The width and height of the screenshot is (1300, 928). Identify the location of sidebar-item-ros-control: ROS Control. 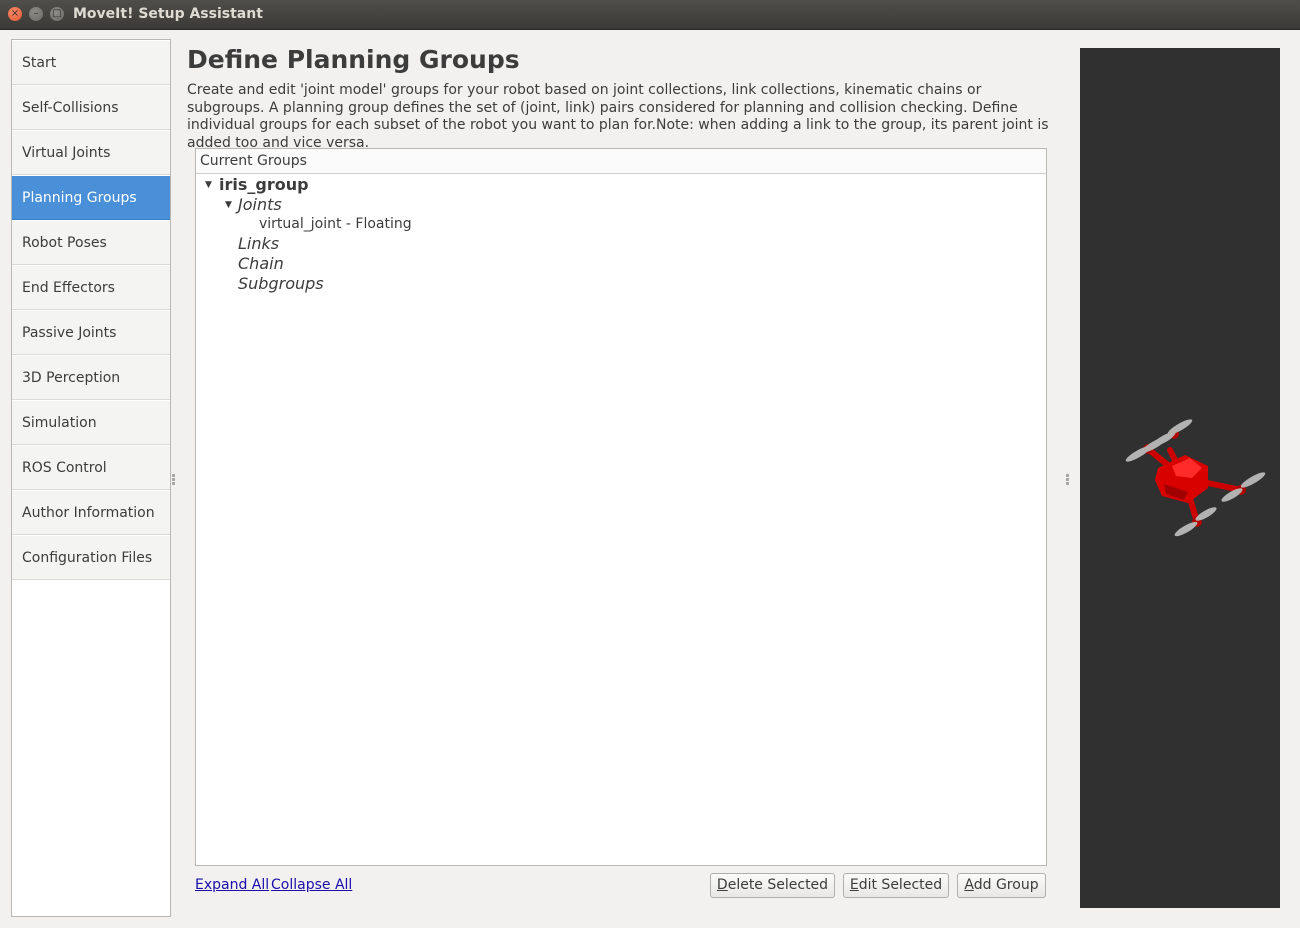
(91, 468).